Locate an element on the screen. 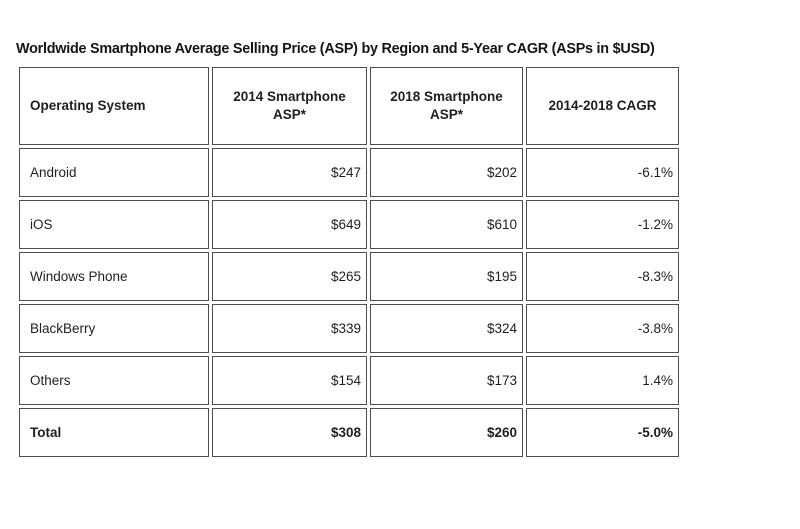 The width and height of the screenshot is (800, 529). table-row: Windows Phone $265 $195 -8.3% is located at coordinates (349, 276).